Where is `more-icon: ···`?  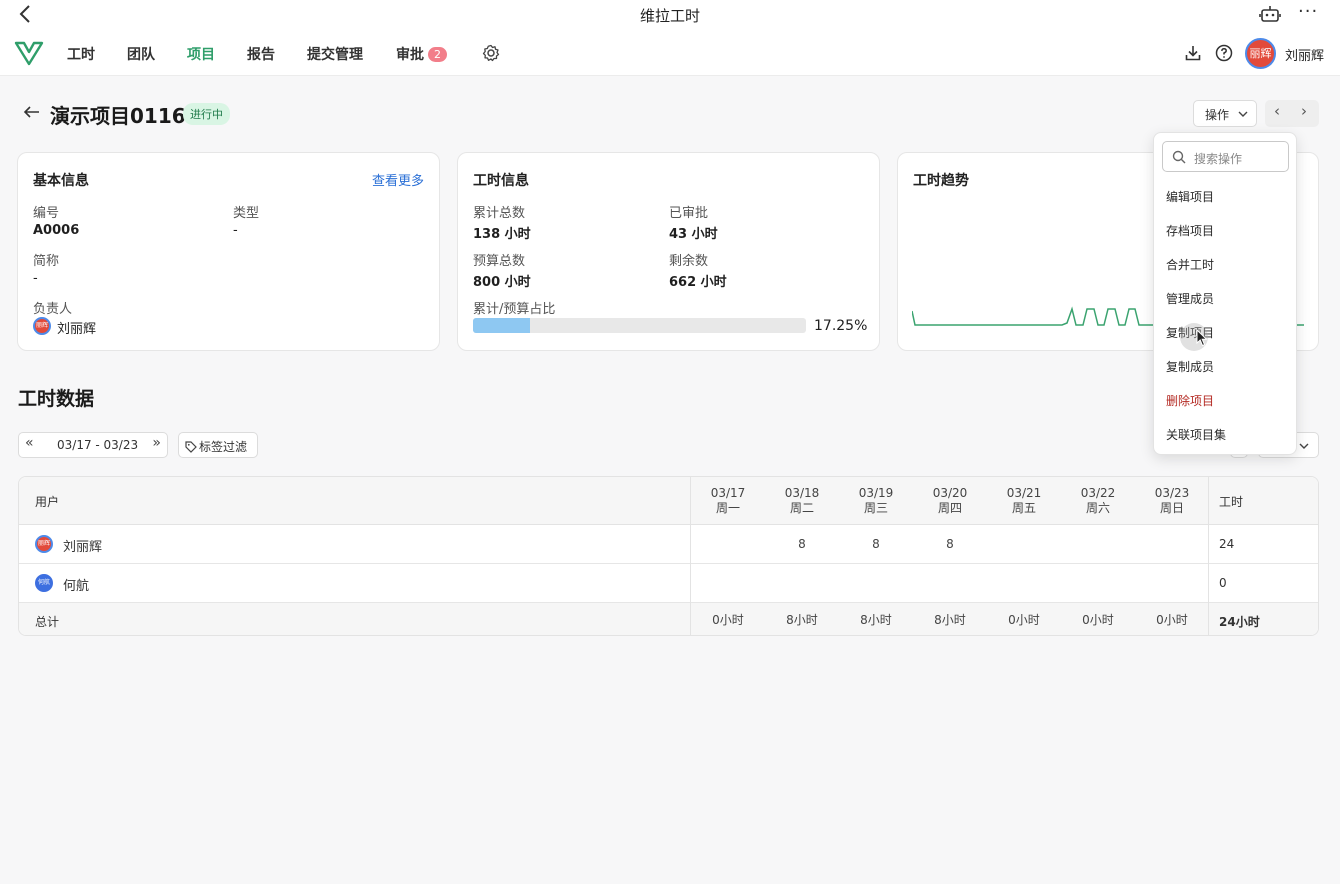
more-icon: ··· is located at coordinates (1308, 11).